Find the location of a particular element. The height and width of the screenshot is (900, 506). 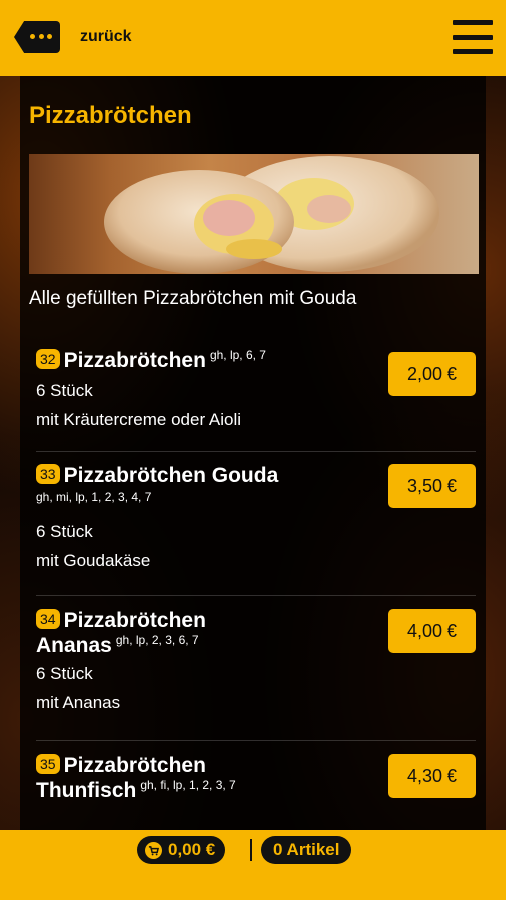

top-bar: zurück is located at coordinates (253, 38).